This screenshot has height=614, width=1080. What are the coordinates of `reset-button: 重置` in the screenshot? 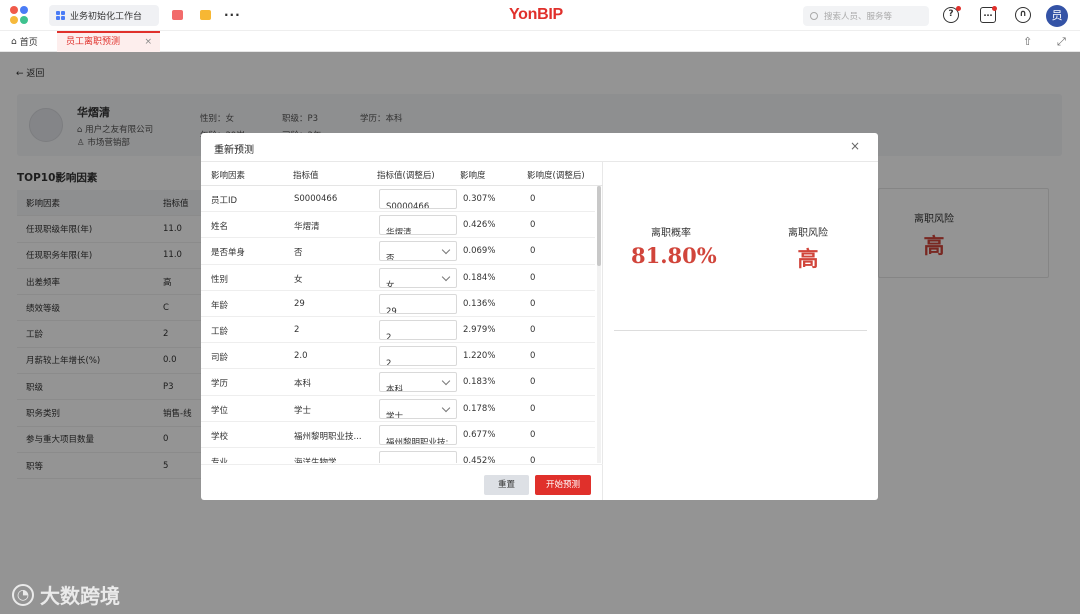 It's located at (506, 485).